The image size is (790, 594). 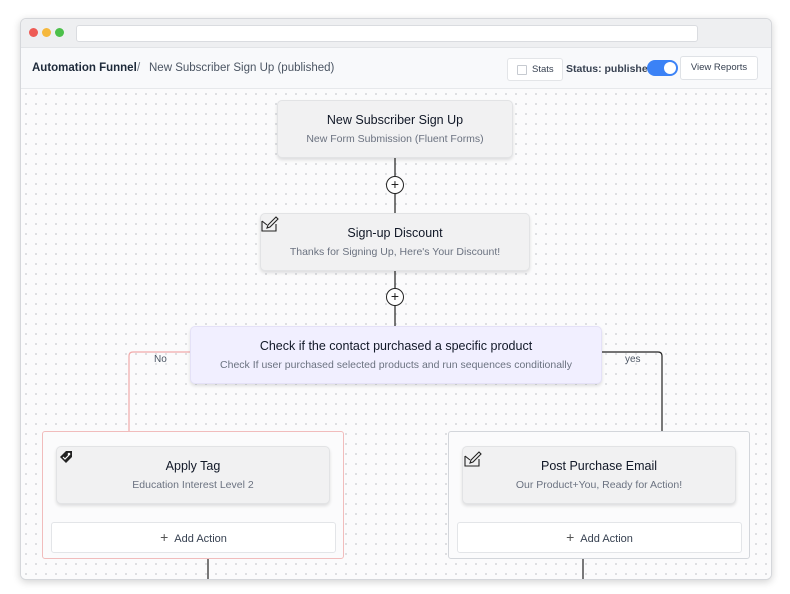 I want to click on maximize-window-button, so click(x=59, y=32).